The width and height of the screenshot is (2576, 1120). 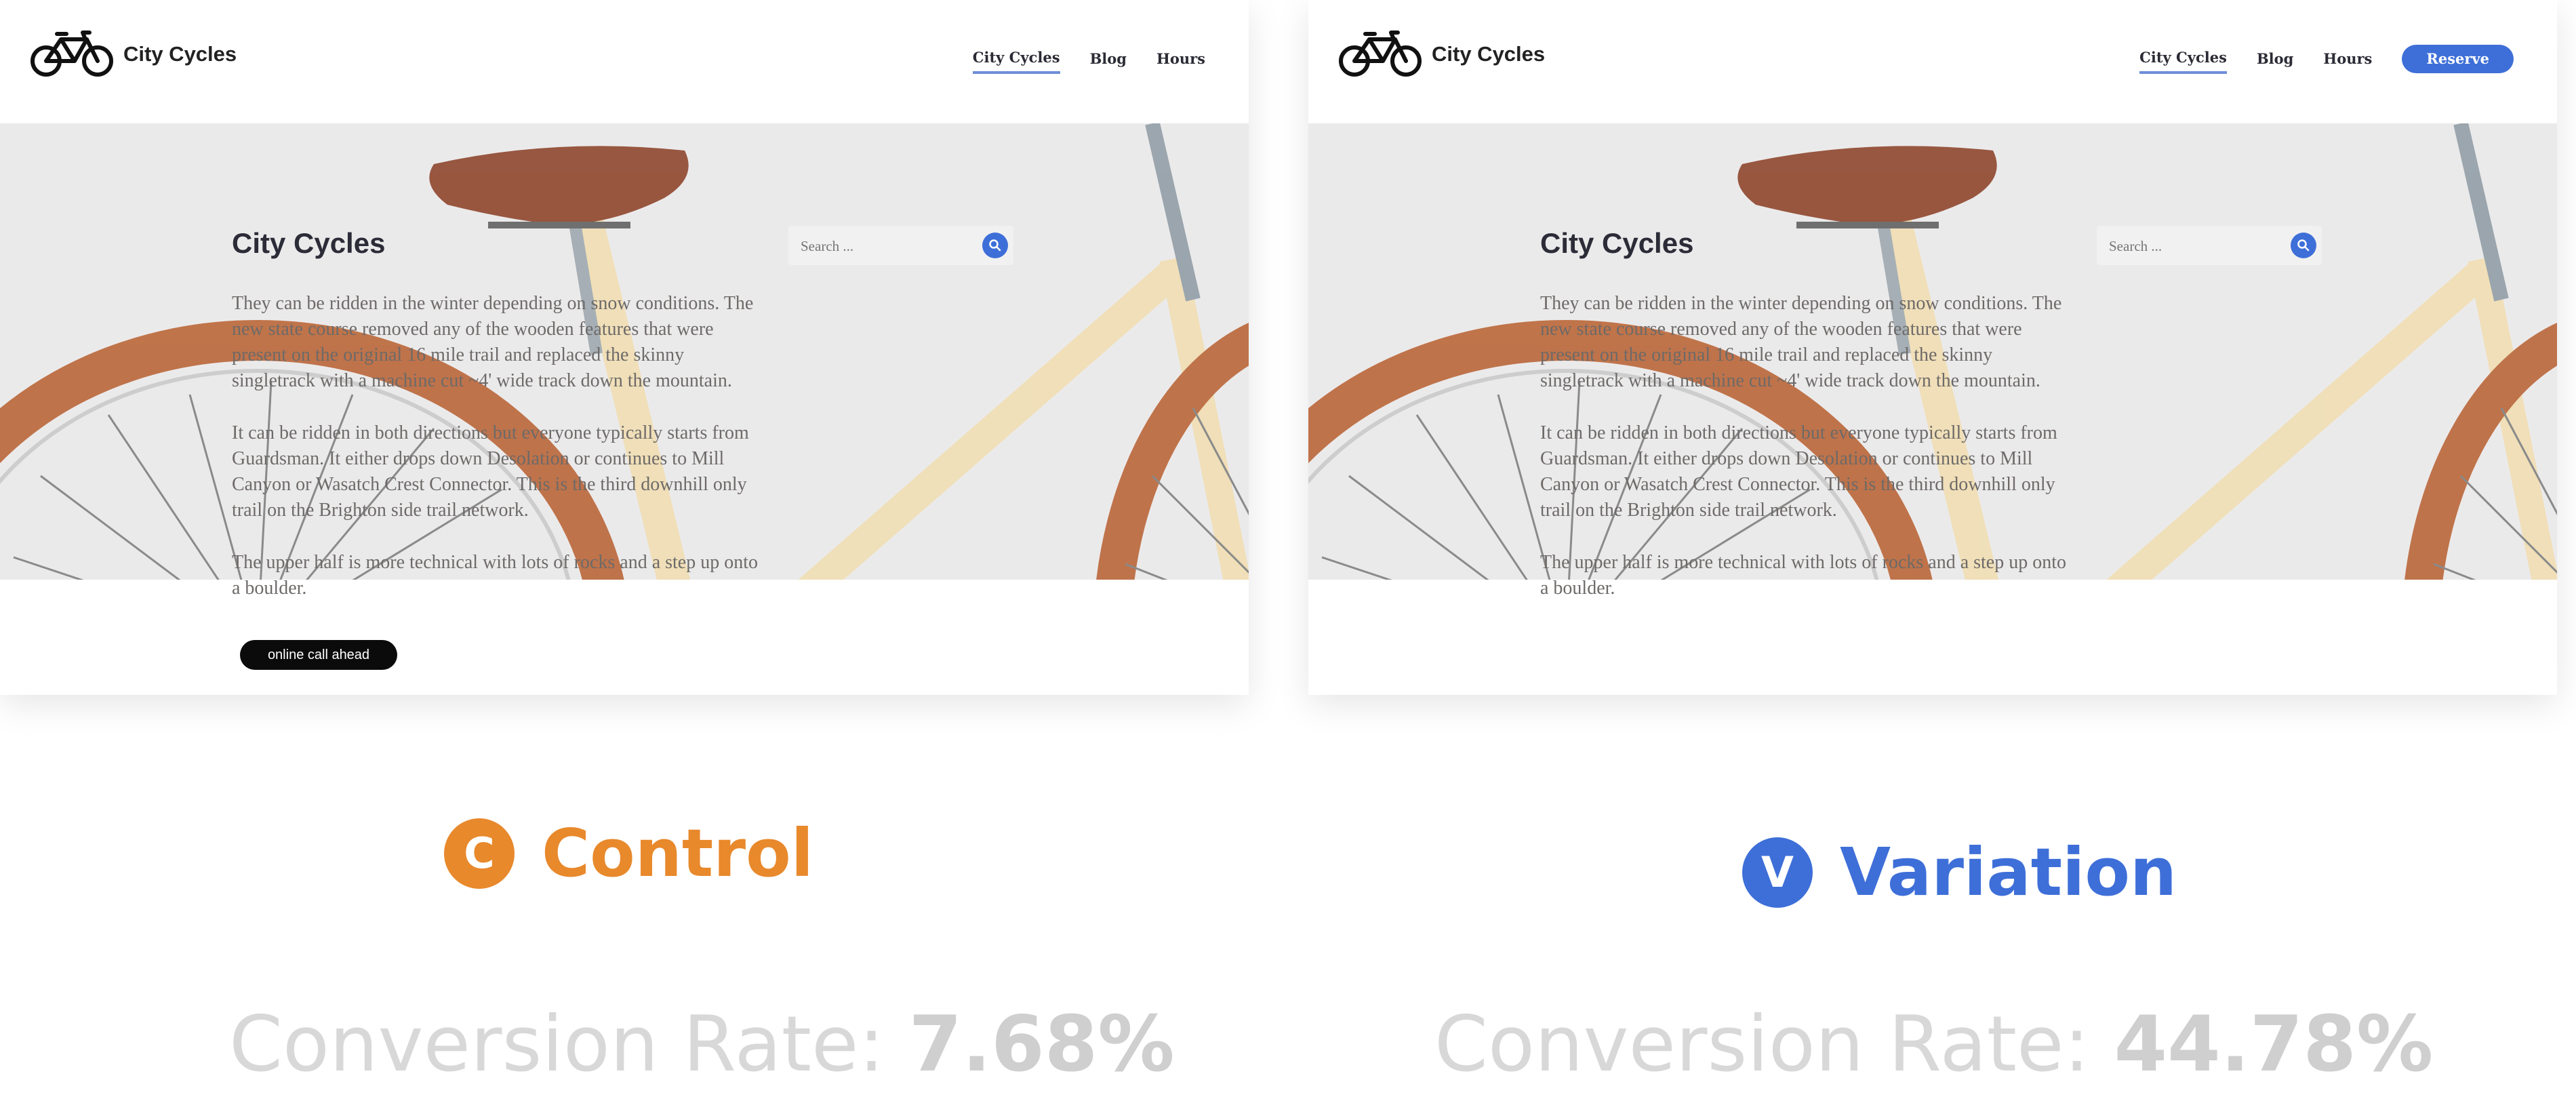 I want to click on control-label: C Control, so click(x=628, y=853).